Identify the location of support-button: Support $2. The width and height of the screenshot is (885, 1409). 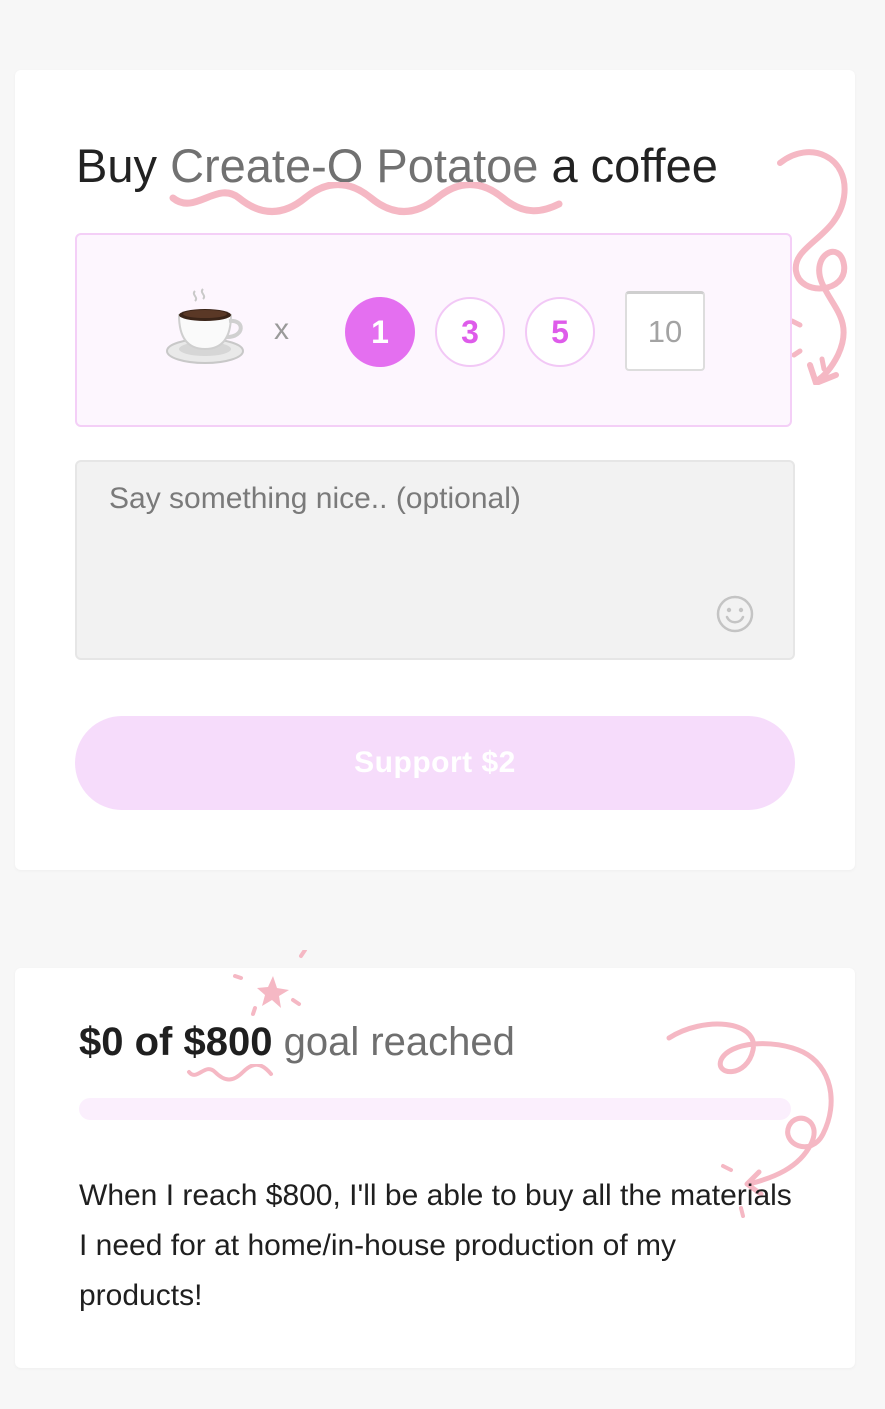
(435, 763).